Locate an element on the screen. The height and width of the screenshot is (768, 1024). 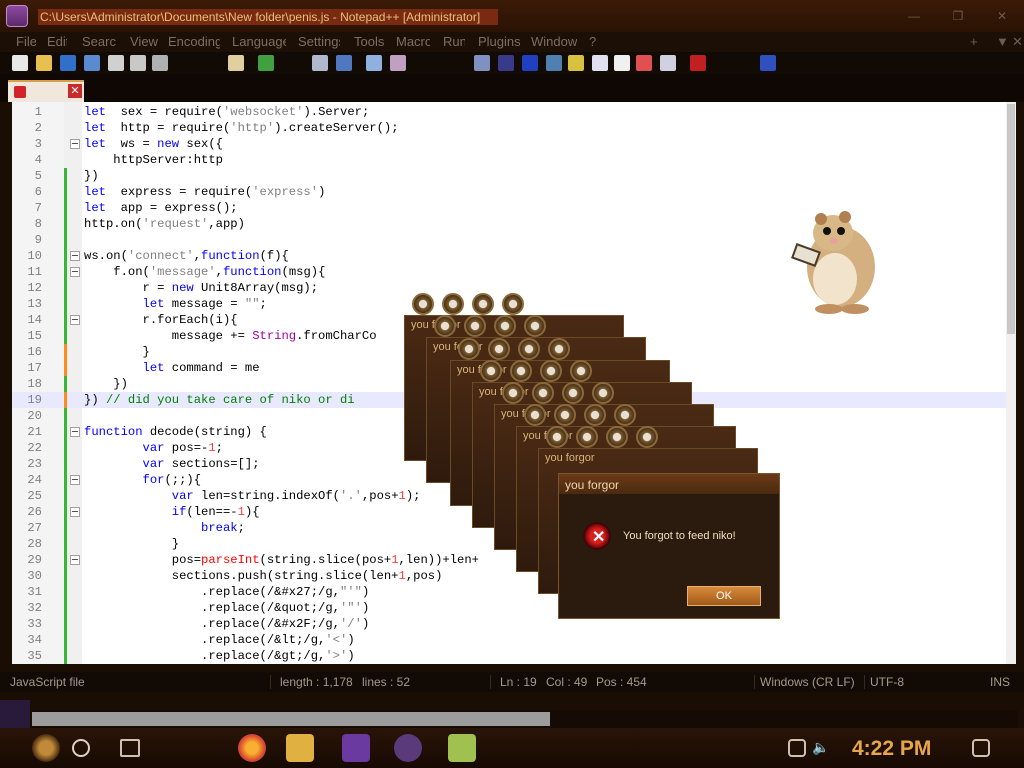
volume-icon: 🔈 is located at coordinates (821, 748).